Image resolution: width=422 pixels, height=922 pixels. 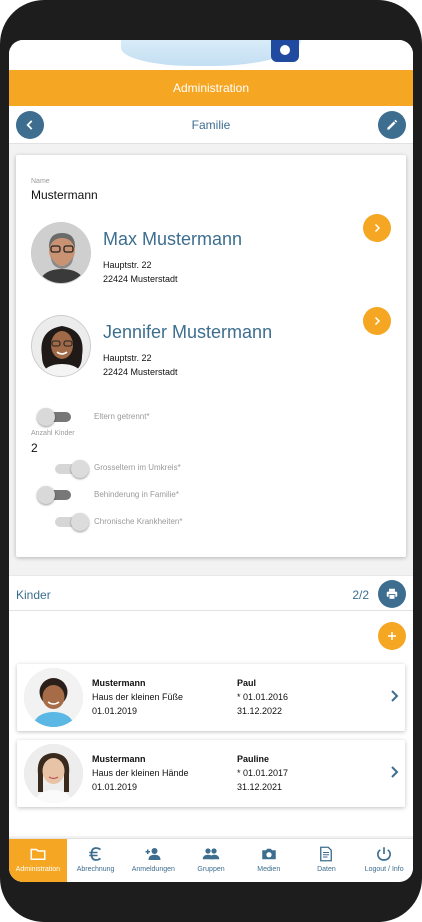 I want to click on app-title-bar: Administration, so click(x=211, y=88).